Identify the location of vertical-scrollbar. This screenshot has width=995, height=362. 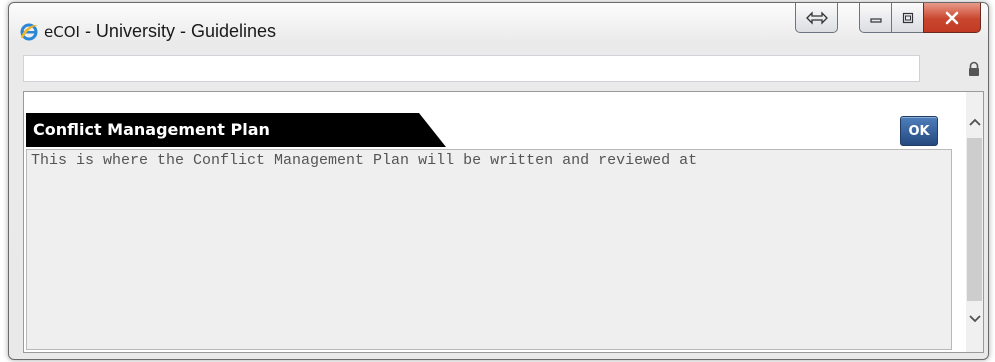
(974, 222).